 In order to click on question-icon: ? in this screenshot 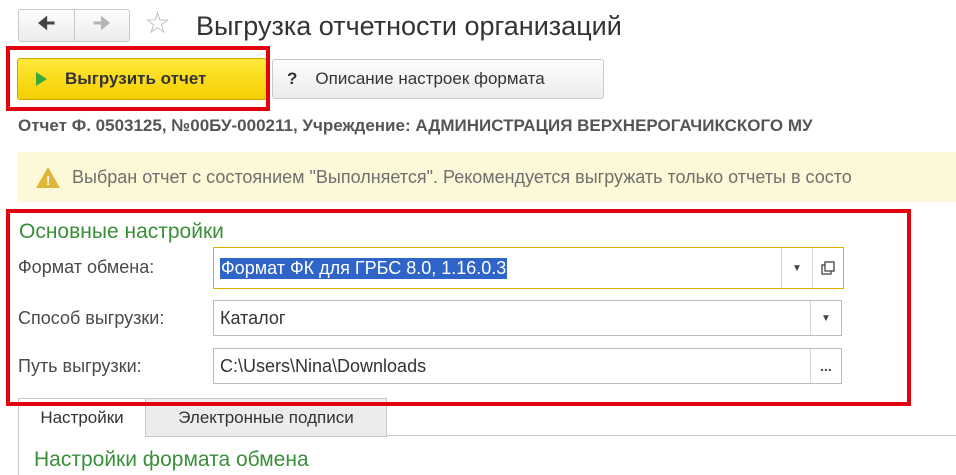, I will do `click(292, 78)`.